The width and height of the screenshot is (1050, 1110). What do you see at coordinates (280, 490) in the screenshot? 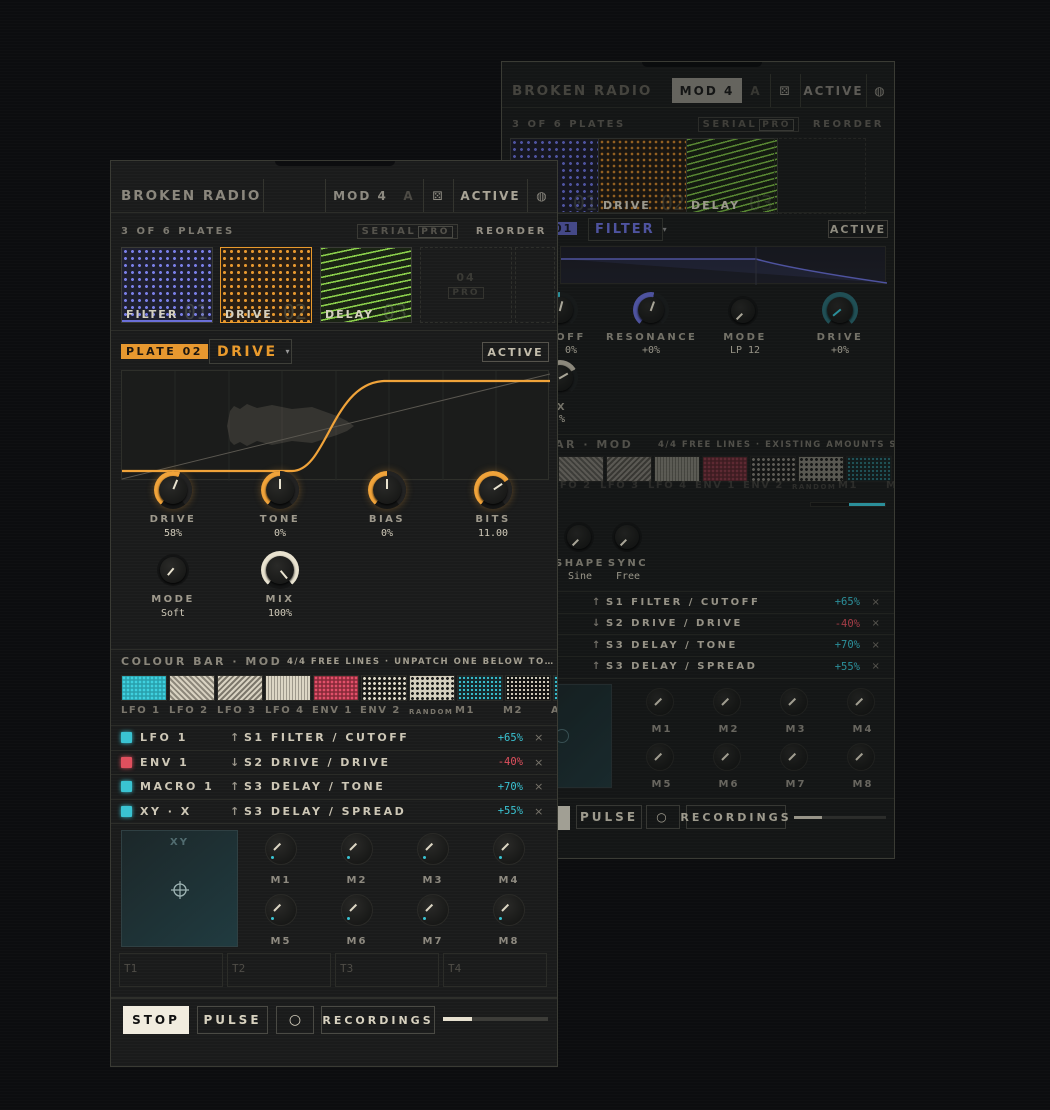
I see `tone-knob` at bounding box center [280, 490].